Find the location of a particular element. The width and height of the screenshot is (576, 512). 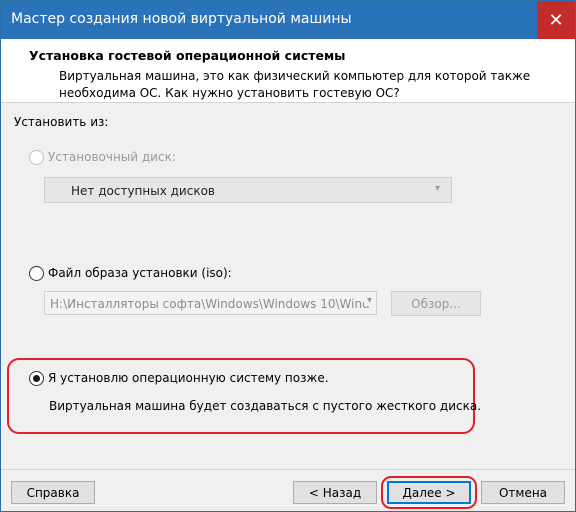

close-icon: ✕ is located at coordinates (556, 20).